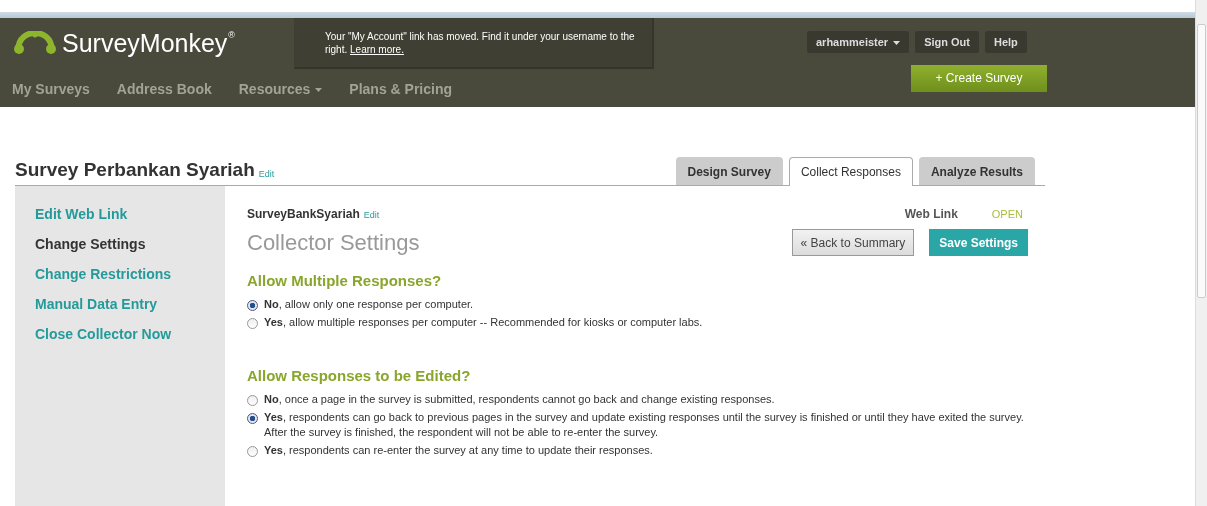 This screenshot has height=506, width=1207. Describe the element at coordinates (850, 171) in the screenshot. I see `tab: Collect Responses` at that location.